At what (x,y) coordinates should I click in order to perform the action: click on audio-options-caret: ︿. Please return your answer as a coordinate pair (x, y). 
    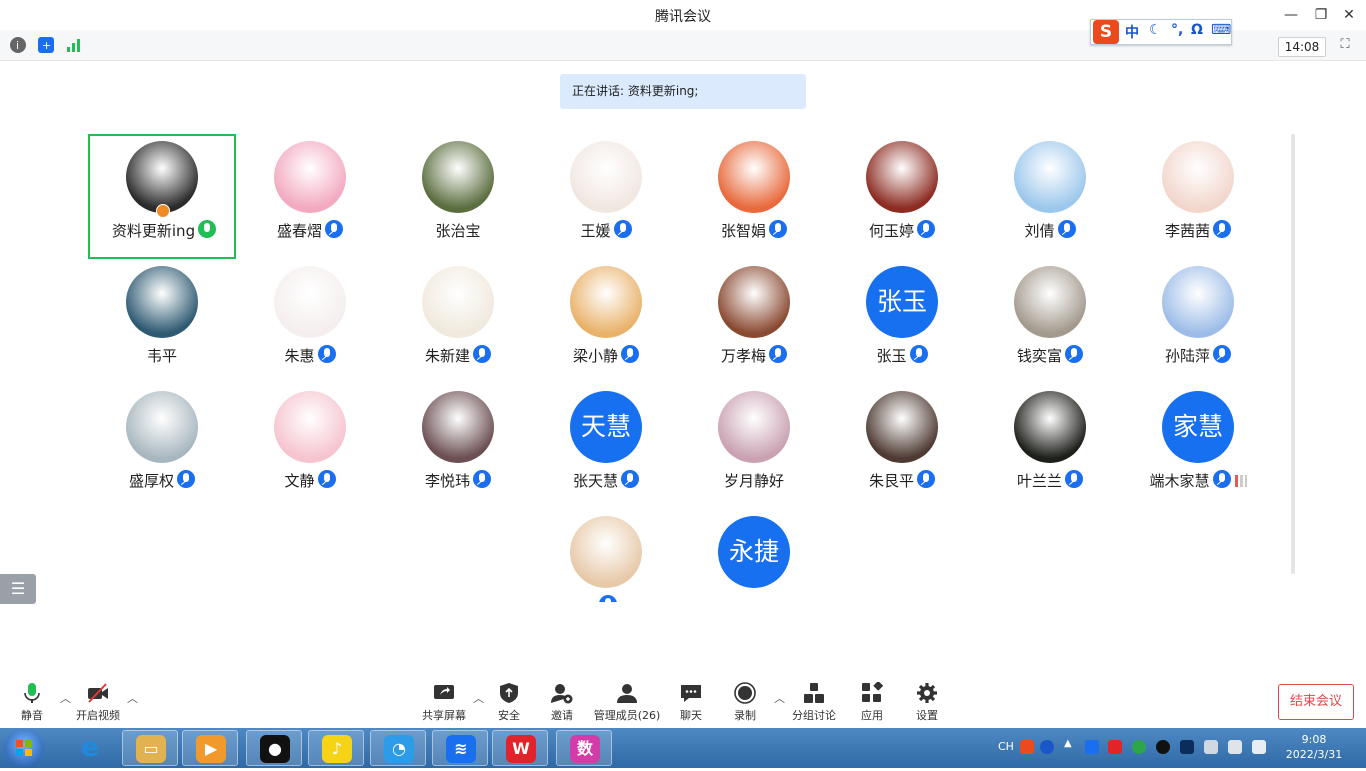
    Looking at the image, I should click on (65, 698).